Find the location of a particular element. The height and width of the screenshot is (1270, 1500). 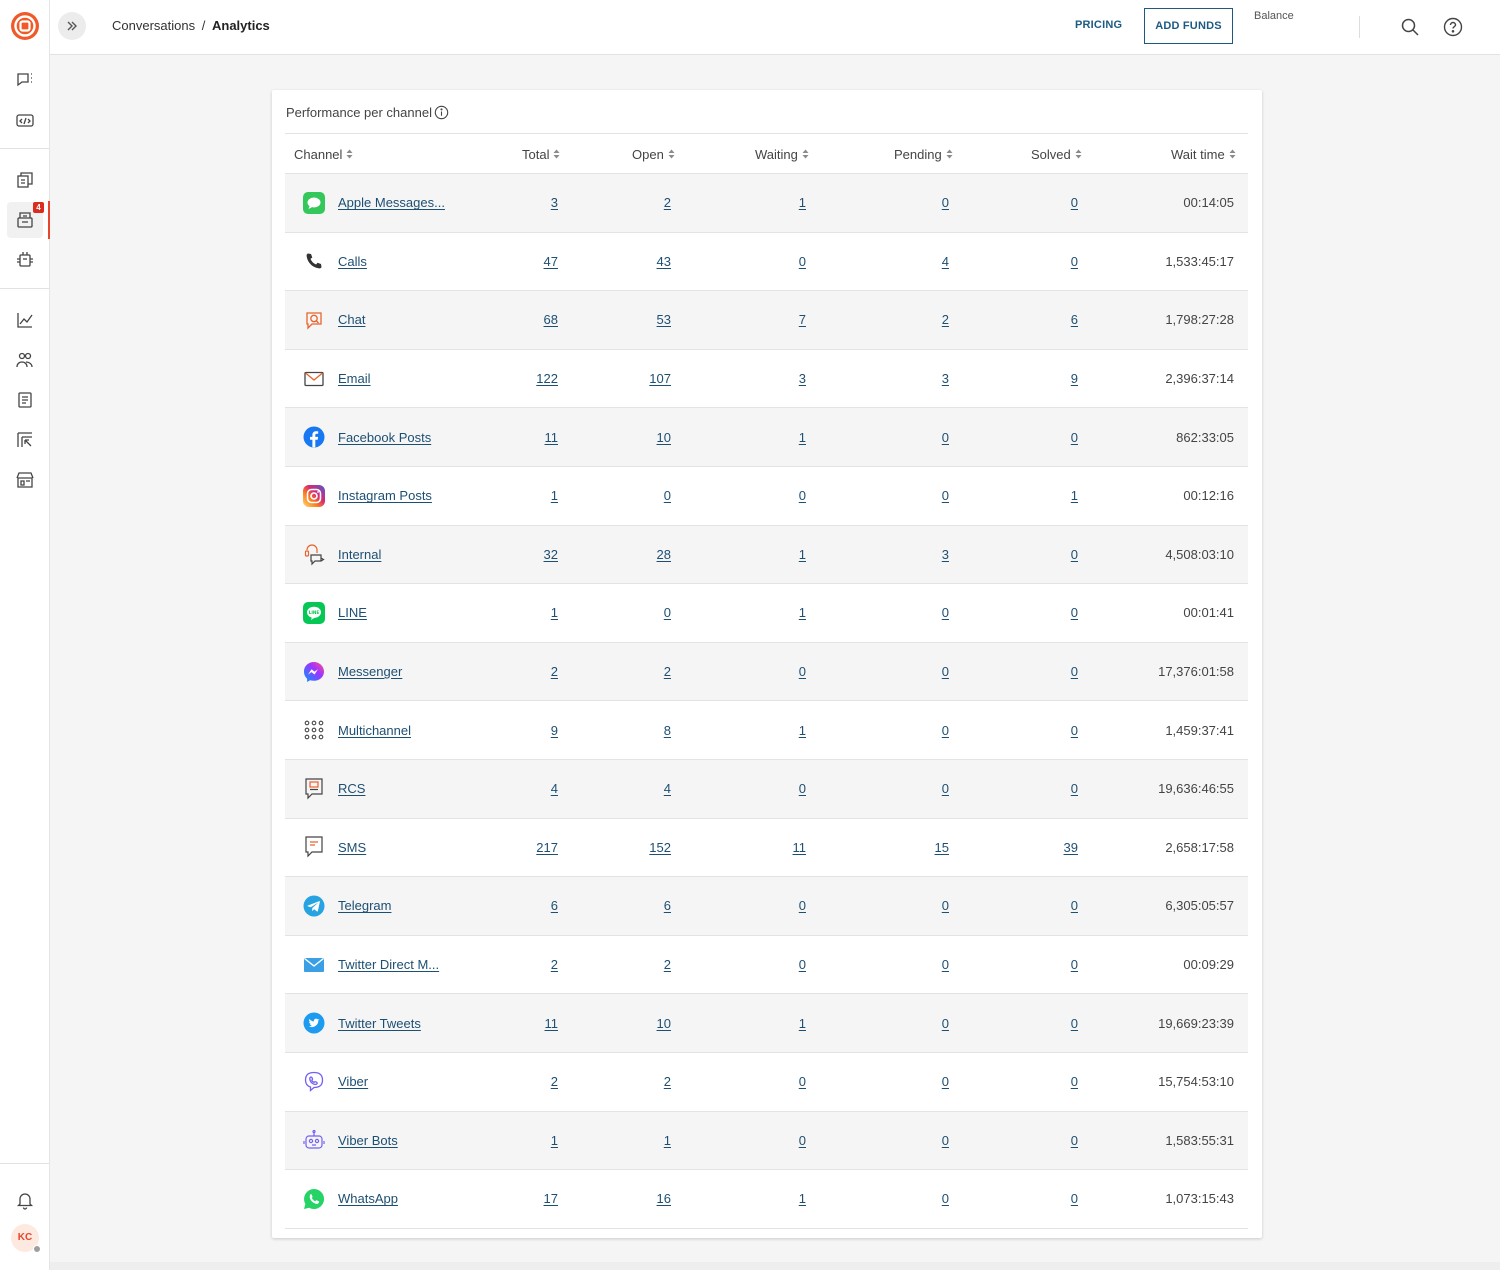

open-link: 28 is located at coordinates (664, 554).